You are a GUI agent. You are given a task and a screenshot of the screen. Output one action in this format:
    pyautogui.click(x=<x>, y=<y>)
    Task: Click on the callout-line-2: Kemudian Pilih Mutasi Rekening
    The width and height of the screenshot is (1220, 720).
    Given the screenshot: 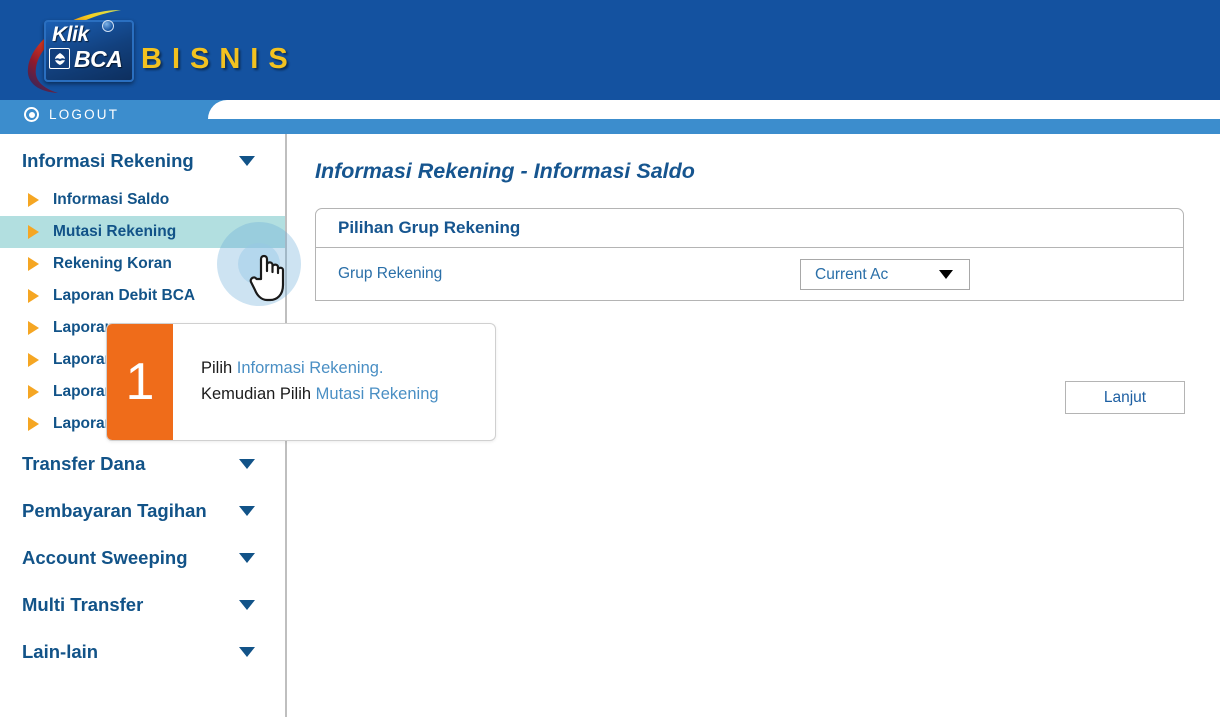 What is the action you would take?
    pyautogui.click(x=348, y=395)
    